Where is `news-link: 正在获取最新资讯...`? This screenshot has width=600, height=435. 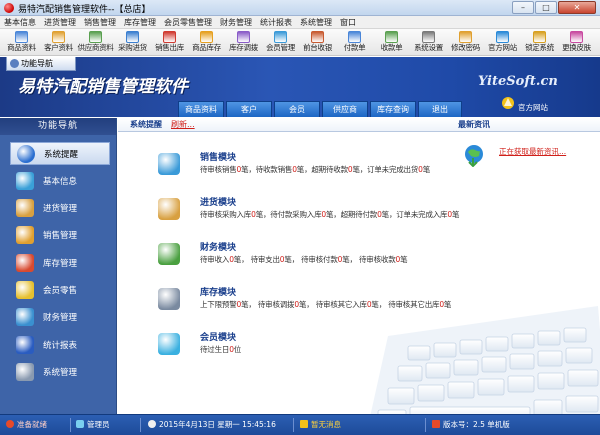
news-link: 正在获取最新资讯... is located at coordinates (532, 151).